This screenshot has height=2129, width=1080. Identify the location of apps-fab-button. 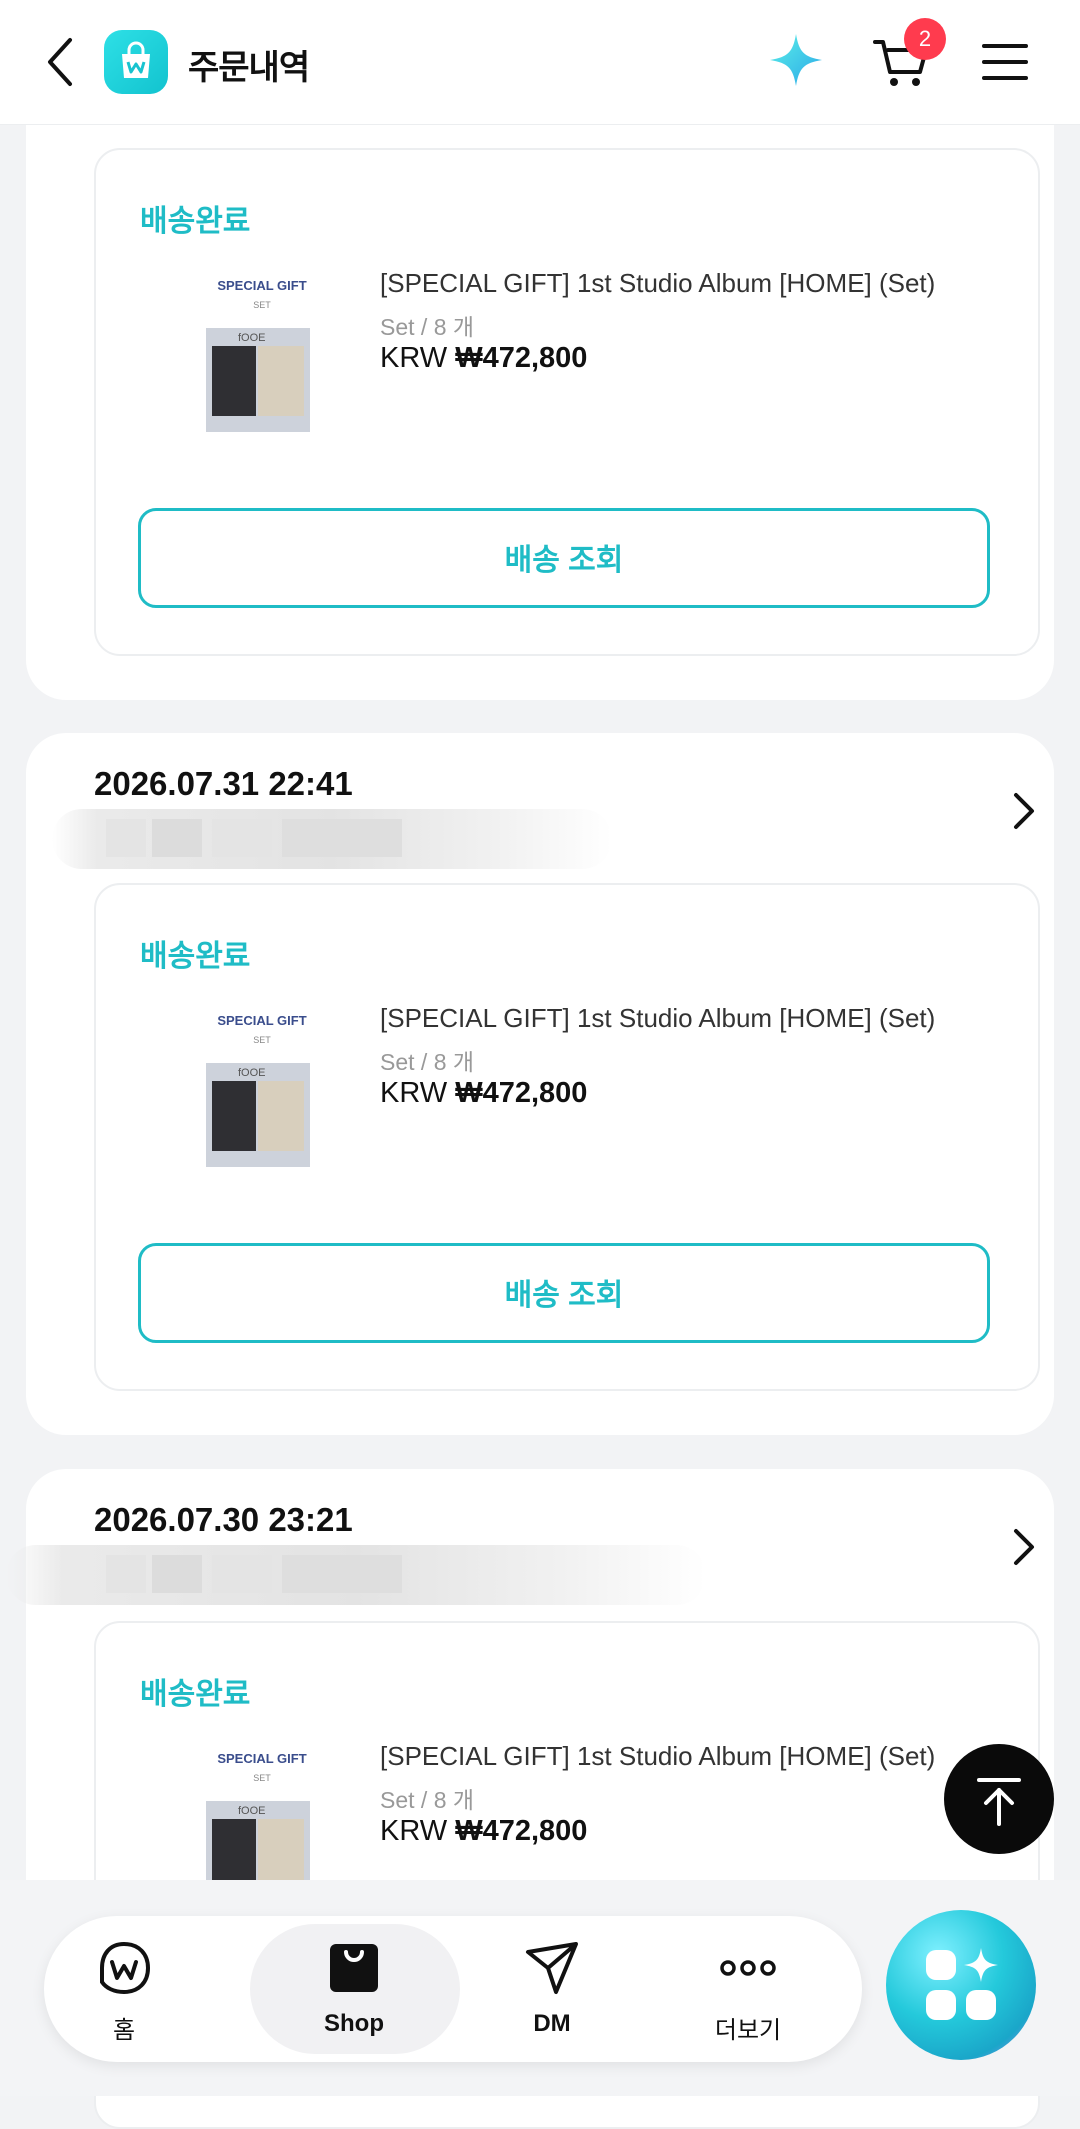
(961, 1985).